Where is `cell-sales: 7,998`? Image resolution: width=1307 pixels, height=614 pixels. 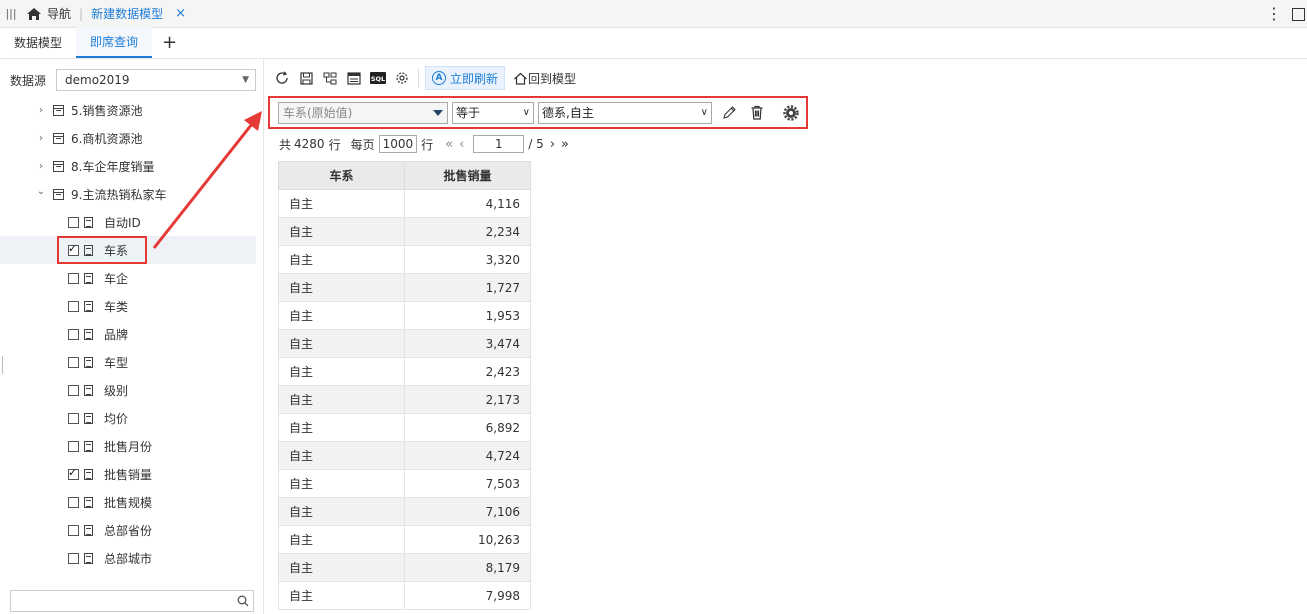 cell-sales: 7,998 is located at coordinates (467, 595).